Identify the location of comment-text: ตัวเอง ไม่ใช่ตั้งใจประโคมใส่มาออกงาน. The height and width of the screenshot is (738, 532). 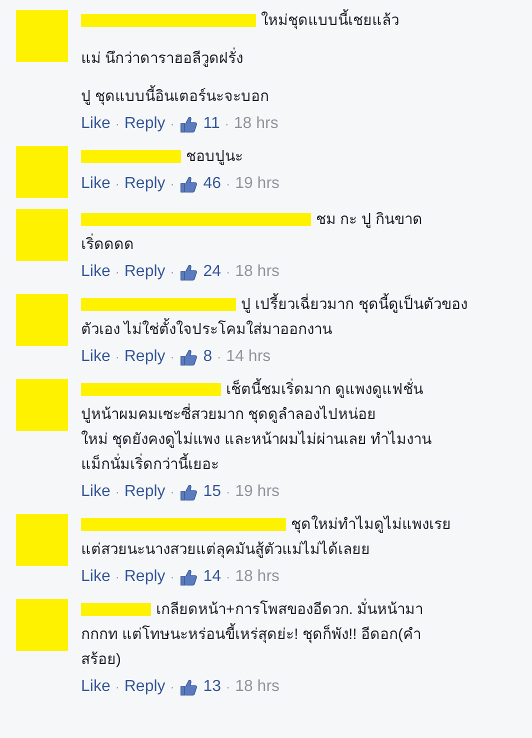
(206, 329).